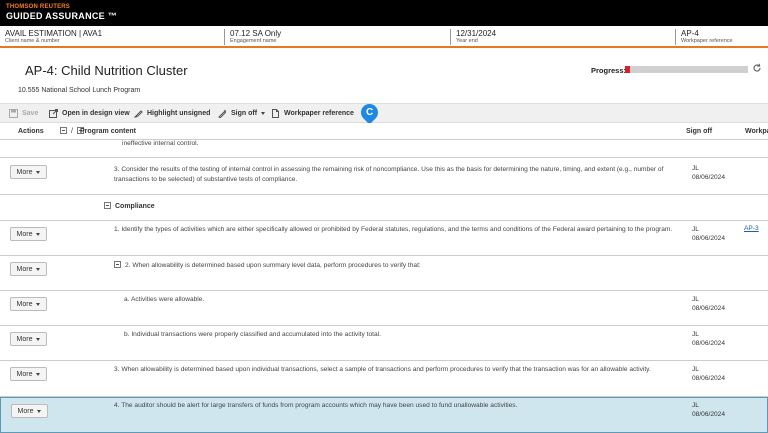  Describe the element at coordinates (757, 68) in the screenshot. I see `refresh-icon` at that location.